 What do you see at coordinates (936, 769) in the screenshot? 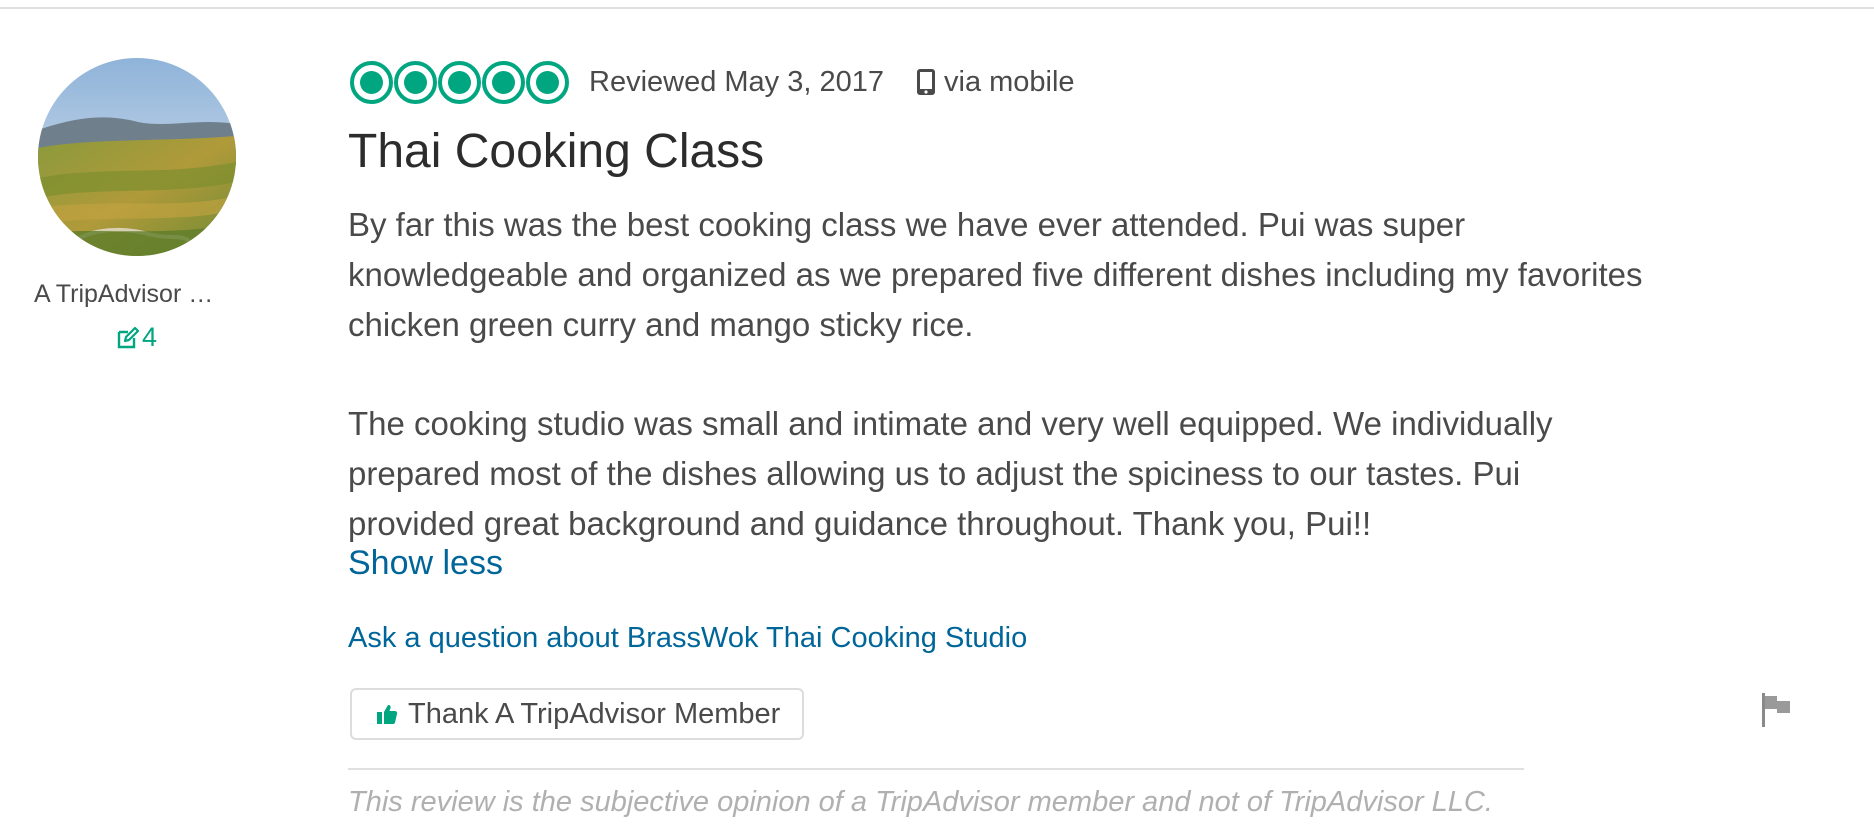
I see `bottom-divider` at bounding box center [936, 769].